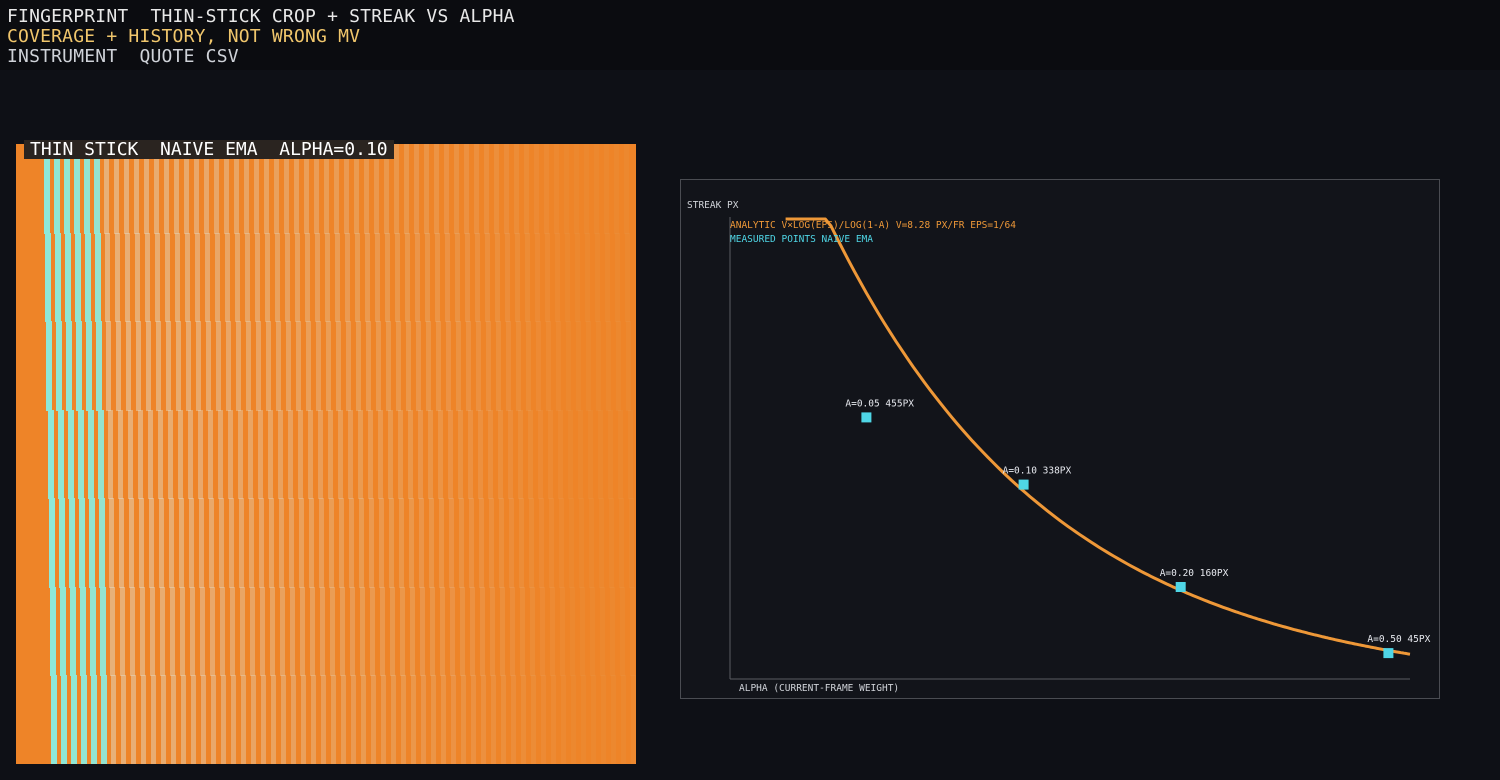 Image resolution: width=1500 pixels, height=780 pixels. I want to click on measured-point-label: A=0.05 455PX, so click(879, 403).